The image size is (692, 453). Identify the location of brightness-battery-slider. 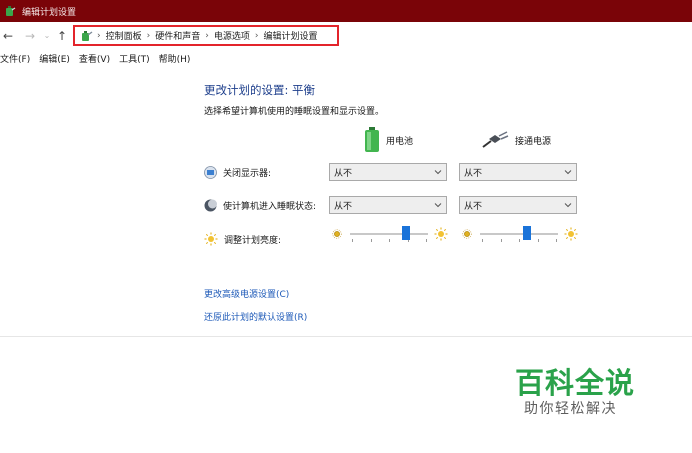
(391, 234).